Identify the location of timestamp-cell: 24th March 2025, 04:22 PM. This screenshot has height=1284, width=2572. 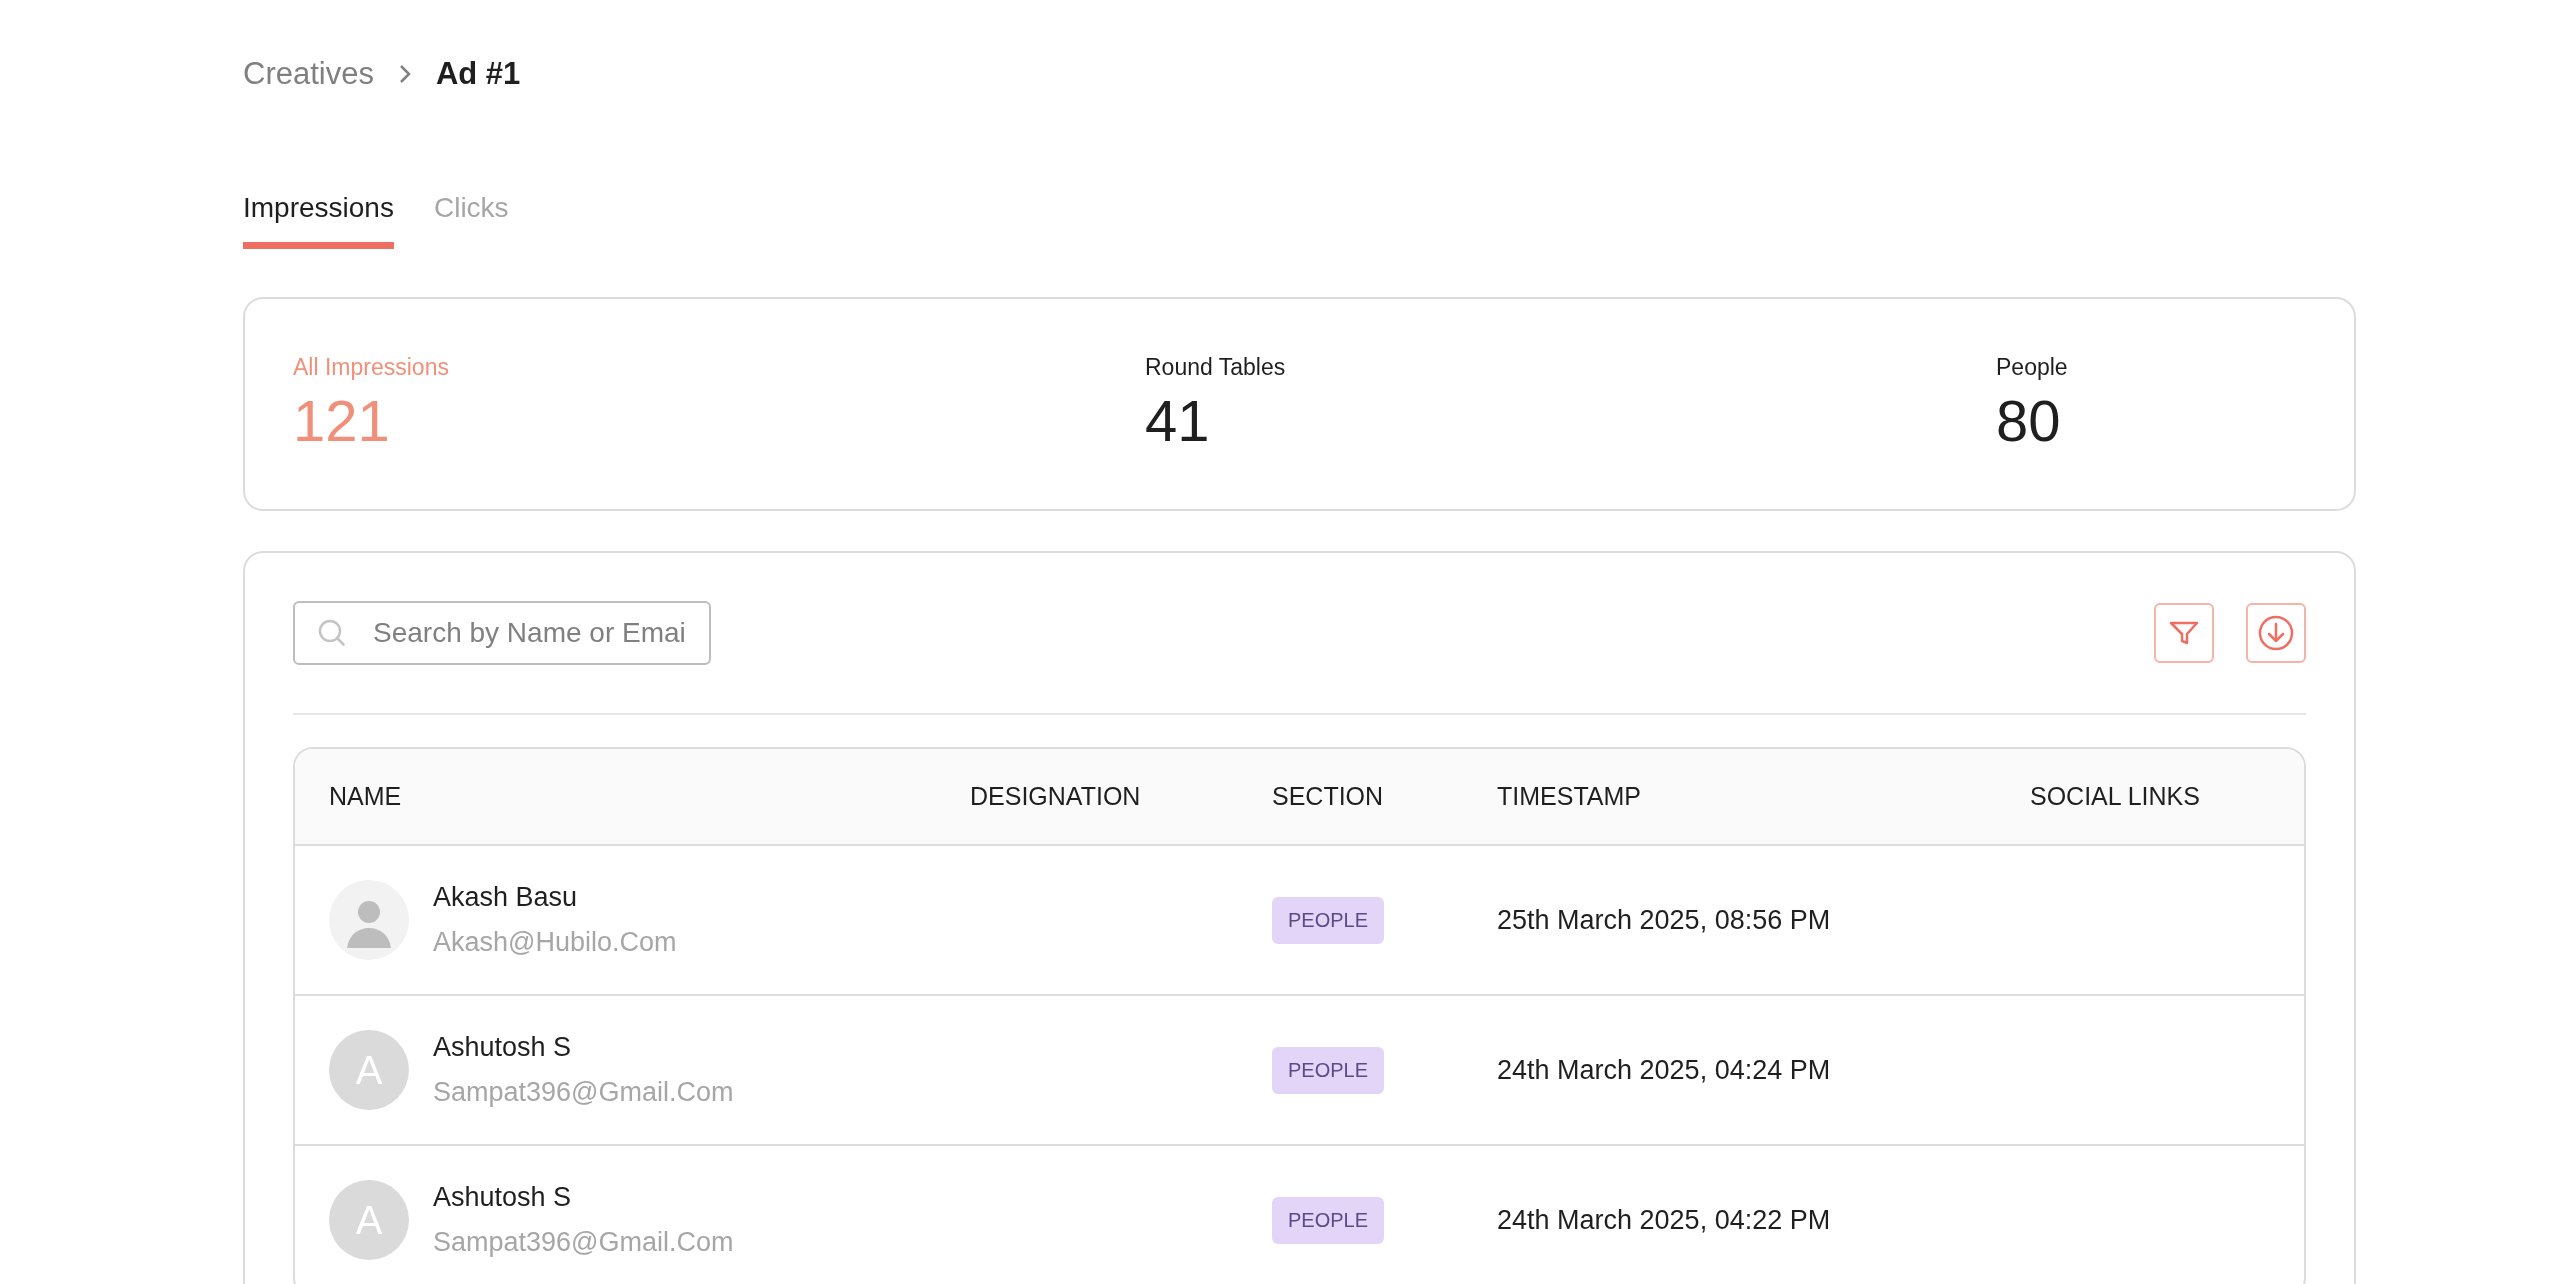
(1664, 1220).